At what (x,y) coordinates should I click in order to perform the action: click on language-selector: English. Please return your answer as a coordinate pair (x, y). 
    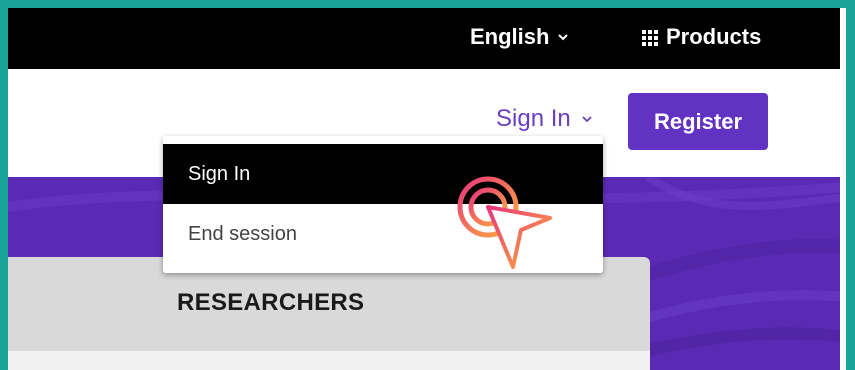
    Looking at the image, I should click on (519, 37).